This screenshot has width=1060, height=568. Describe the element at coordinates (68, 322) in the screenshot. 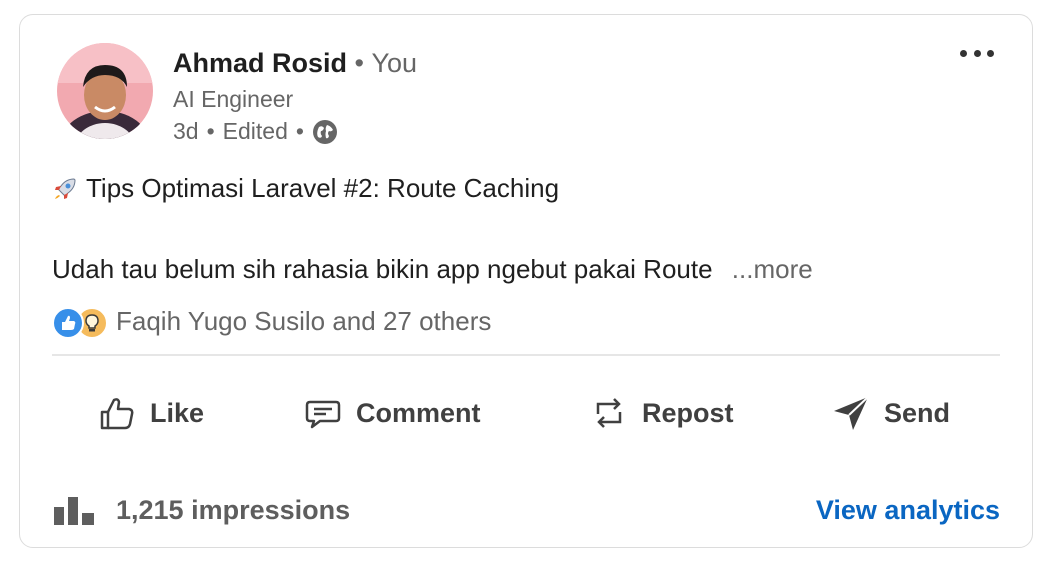

I see `like-reaction-icon` at that location.